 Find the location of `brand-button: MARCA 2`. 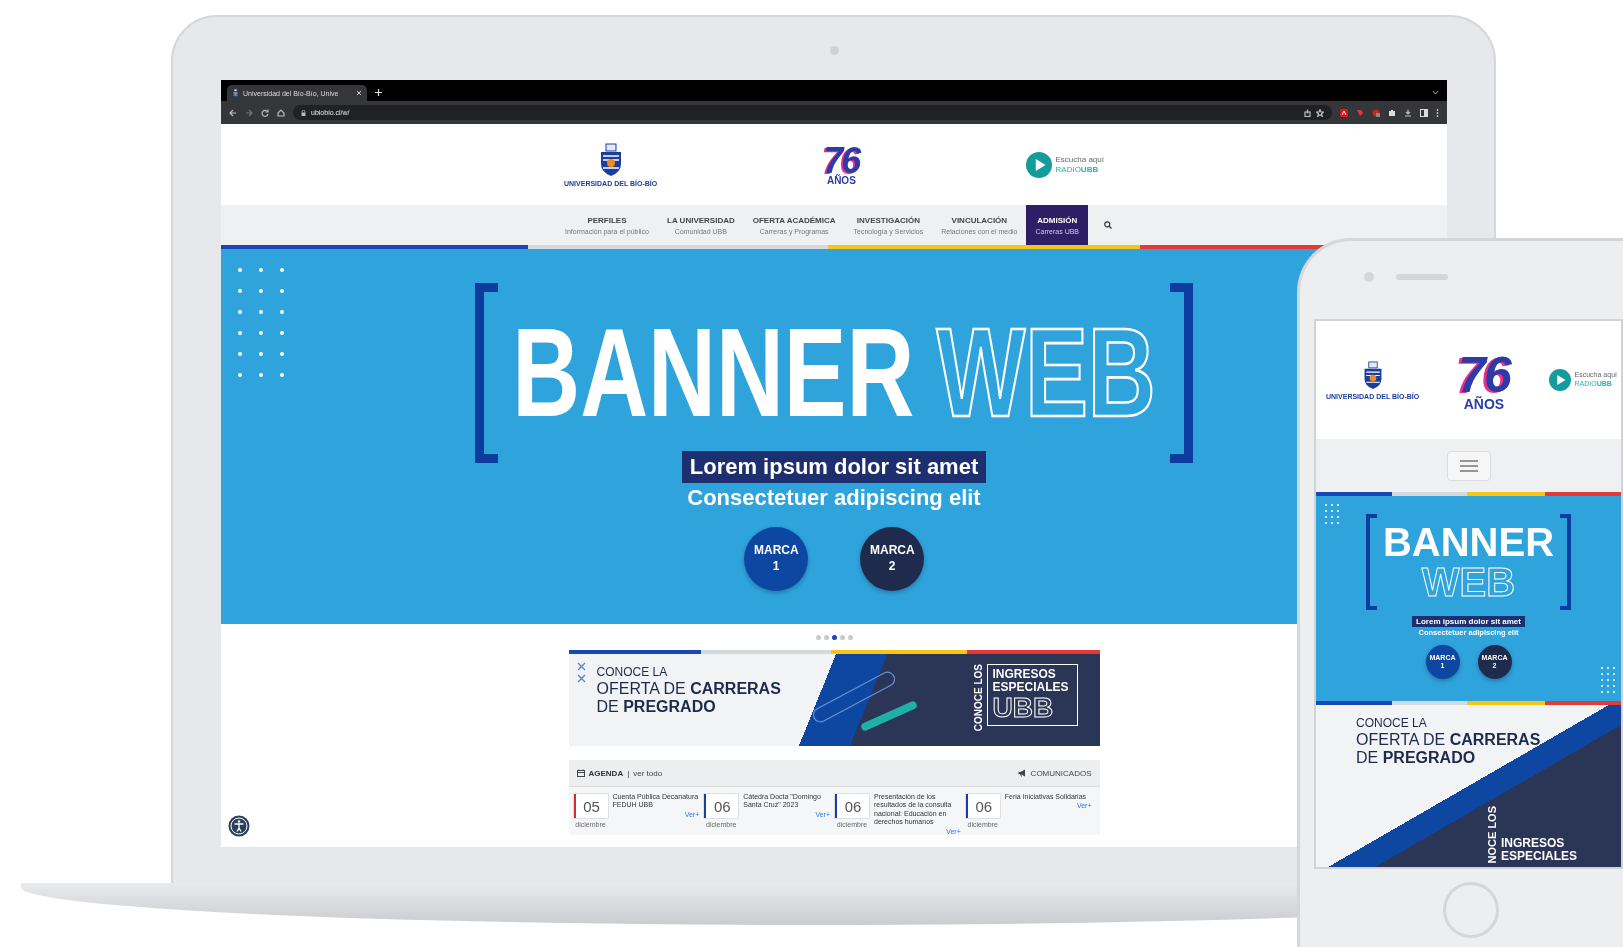

brand-button: MARCA 2 is located at coordinates (892, 559).